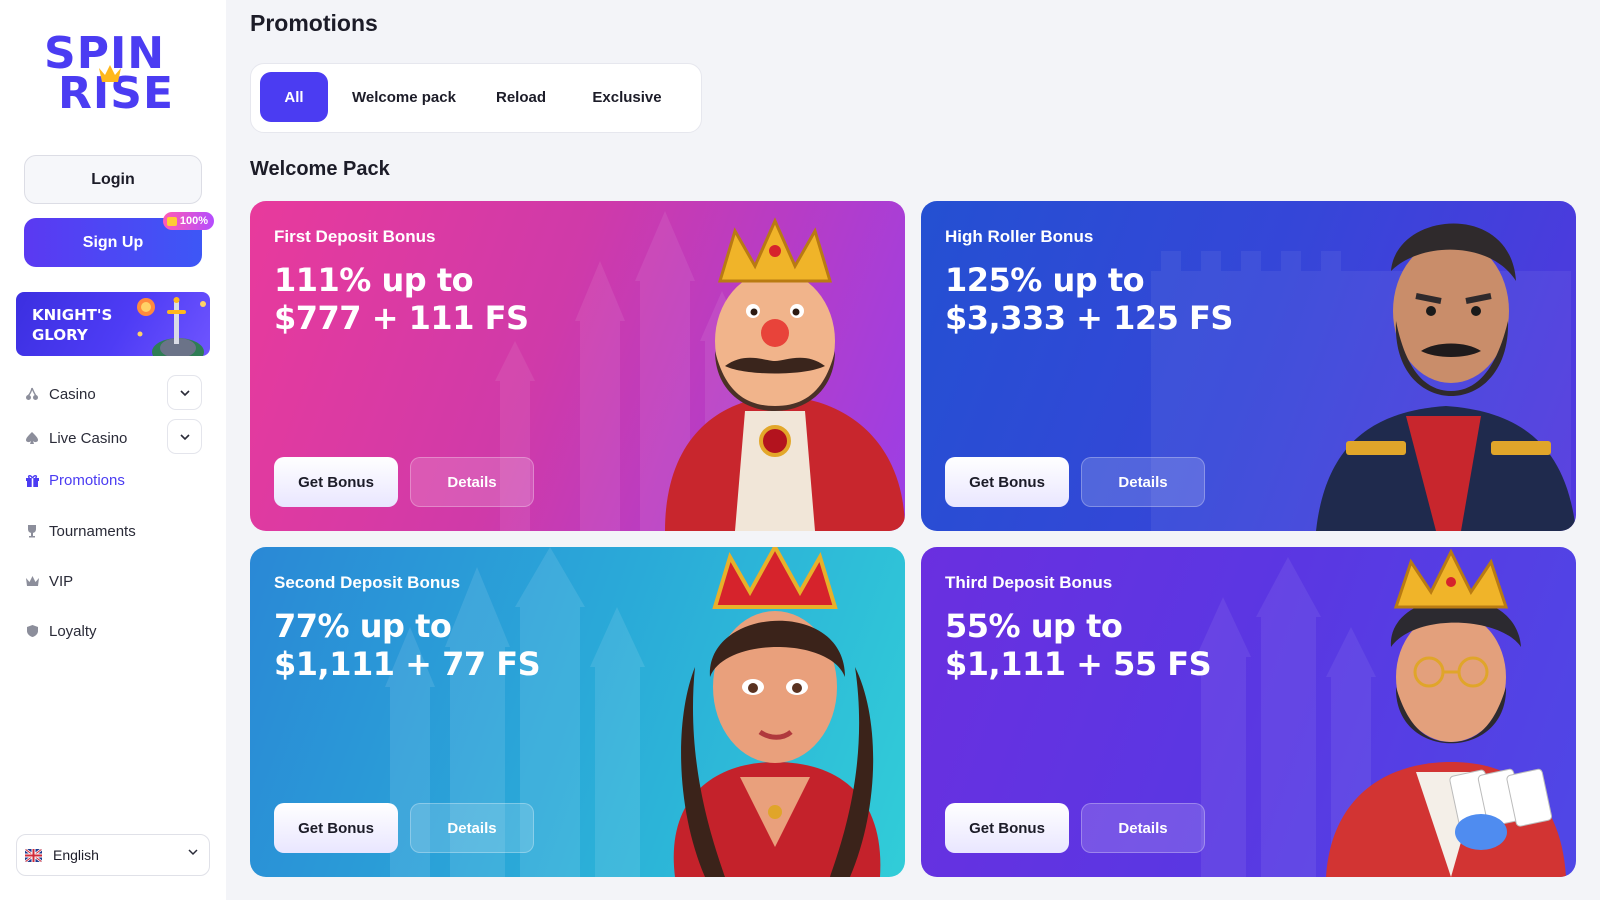 The height and width of the screenshot is (900, 1600). I want to click on queen-character-illustration, so click(777, 712).